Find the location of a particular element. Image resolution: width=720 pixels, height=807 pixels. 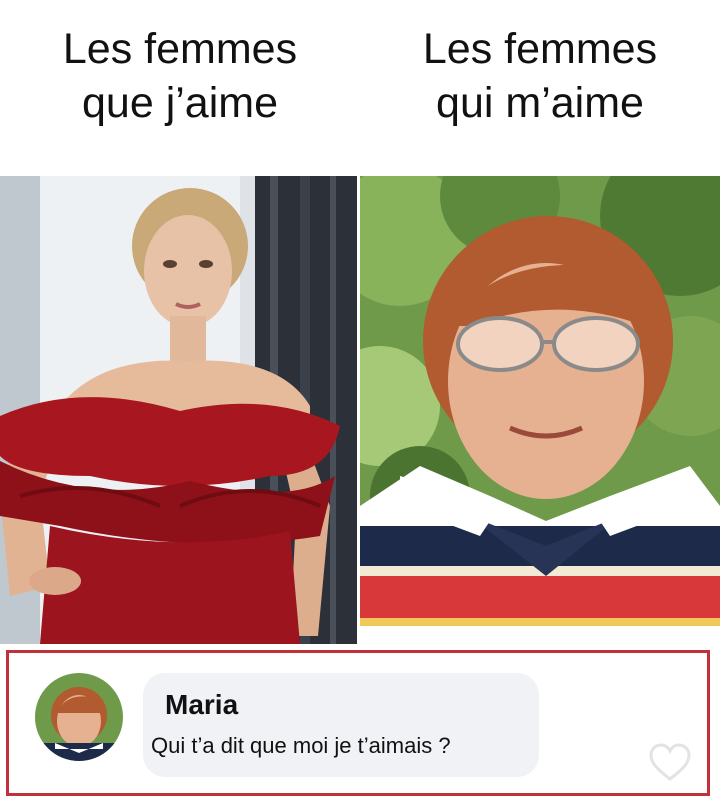

caption-right: Les femmes qui m’aime is located at coordinates (540, 76).